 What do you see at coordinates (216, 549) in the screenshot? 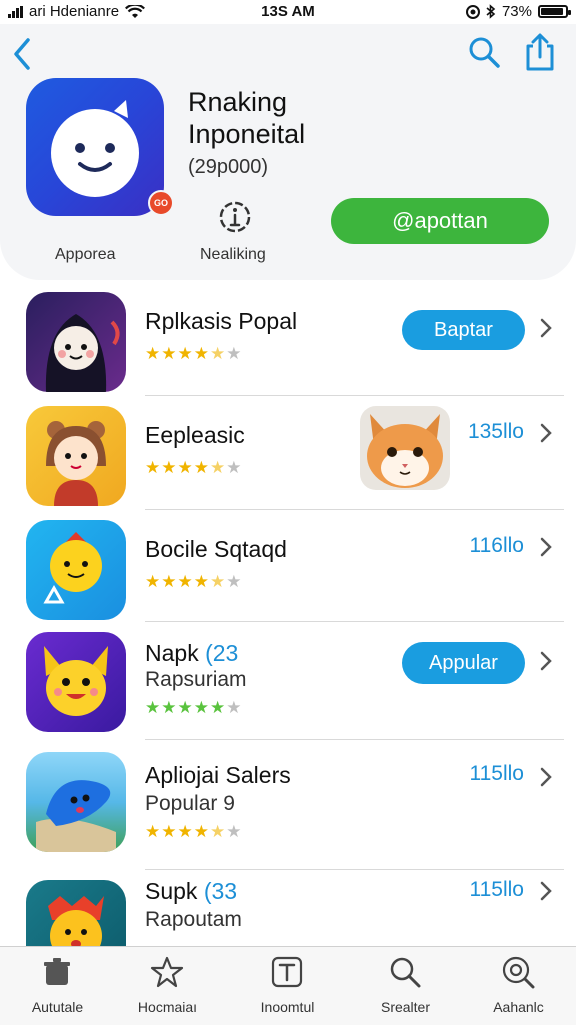
I see `app-title: Bocile Sqtaqd` at bounding box center [216, 549].